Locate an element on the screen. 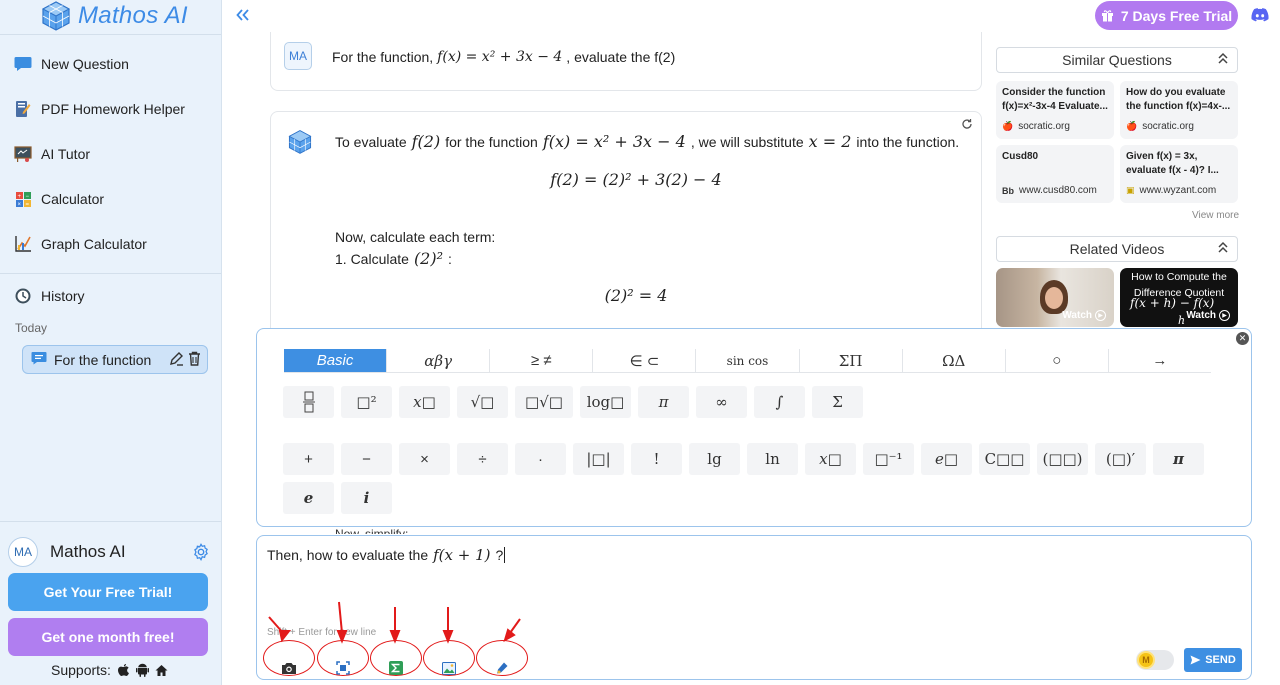 The width and height of the screenshot is (1280, 685). question-suffix: , evaluate the f(2) is located at coordinates (621, 57).